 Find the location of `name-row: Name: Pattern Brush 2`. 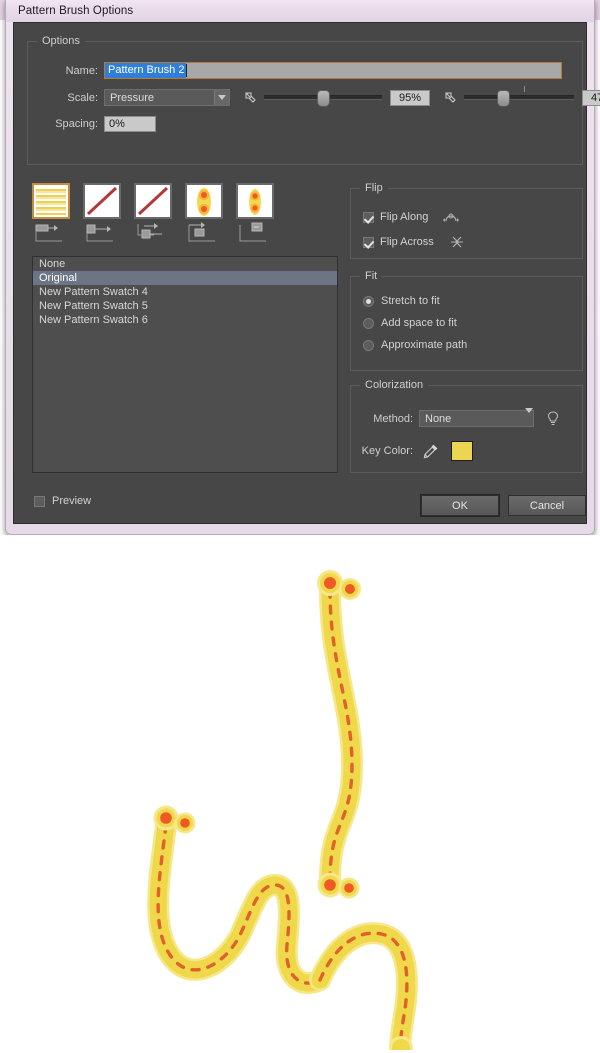

name-row: Name: Pattern Brush 2 is located at coordinates (300, 70).